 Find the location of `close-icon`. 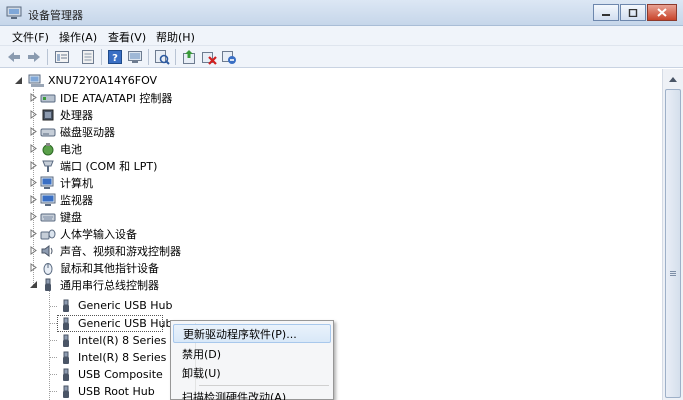

close-icon is located at coordinates (662, 12).